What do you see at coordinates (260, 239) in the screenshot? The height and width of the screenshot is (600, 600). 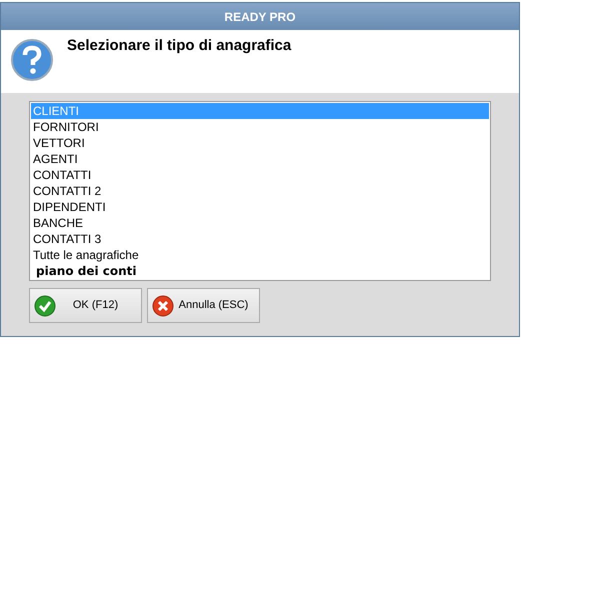 I see `list-item: CONTATTI 3` at bounding box center [260, 239].